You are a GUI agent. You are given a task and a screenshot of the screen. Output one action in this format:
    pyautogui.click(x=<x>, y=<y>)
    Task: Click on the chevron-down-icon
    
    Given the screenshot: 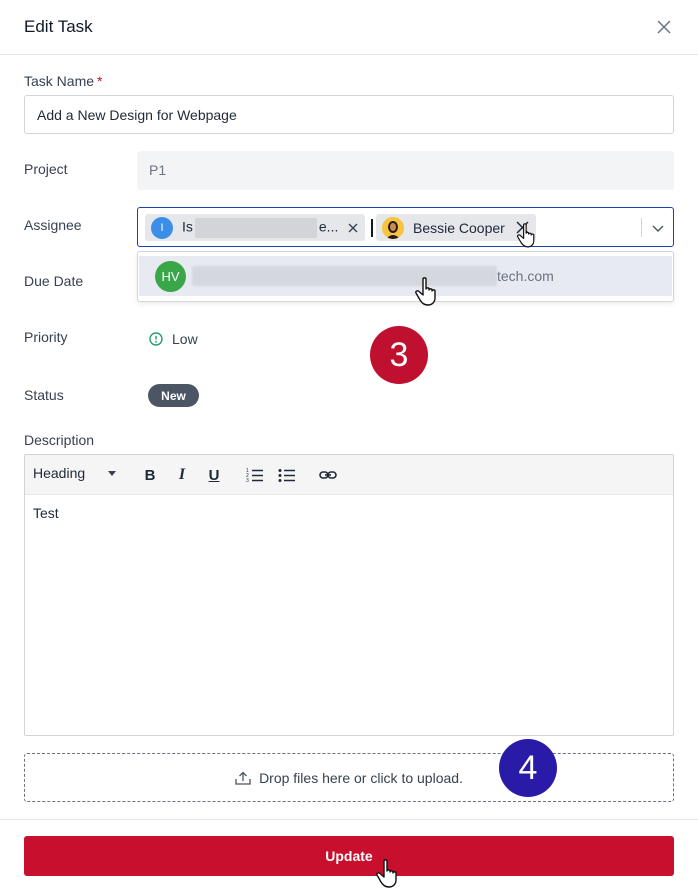 What is the action you would take?
    pyautogui.click(x=658, y=228)
    